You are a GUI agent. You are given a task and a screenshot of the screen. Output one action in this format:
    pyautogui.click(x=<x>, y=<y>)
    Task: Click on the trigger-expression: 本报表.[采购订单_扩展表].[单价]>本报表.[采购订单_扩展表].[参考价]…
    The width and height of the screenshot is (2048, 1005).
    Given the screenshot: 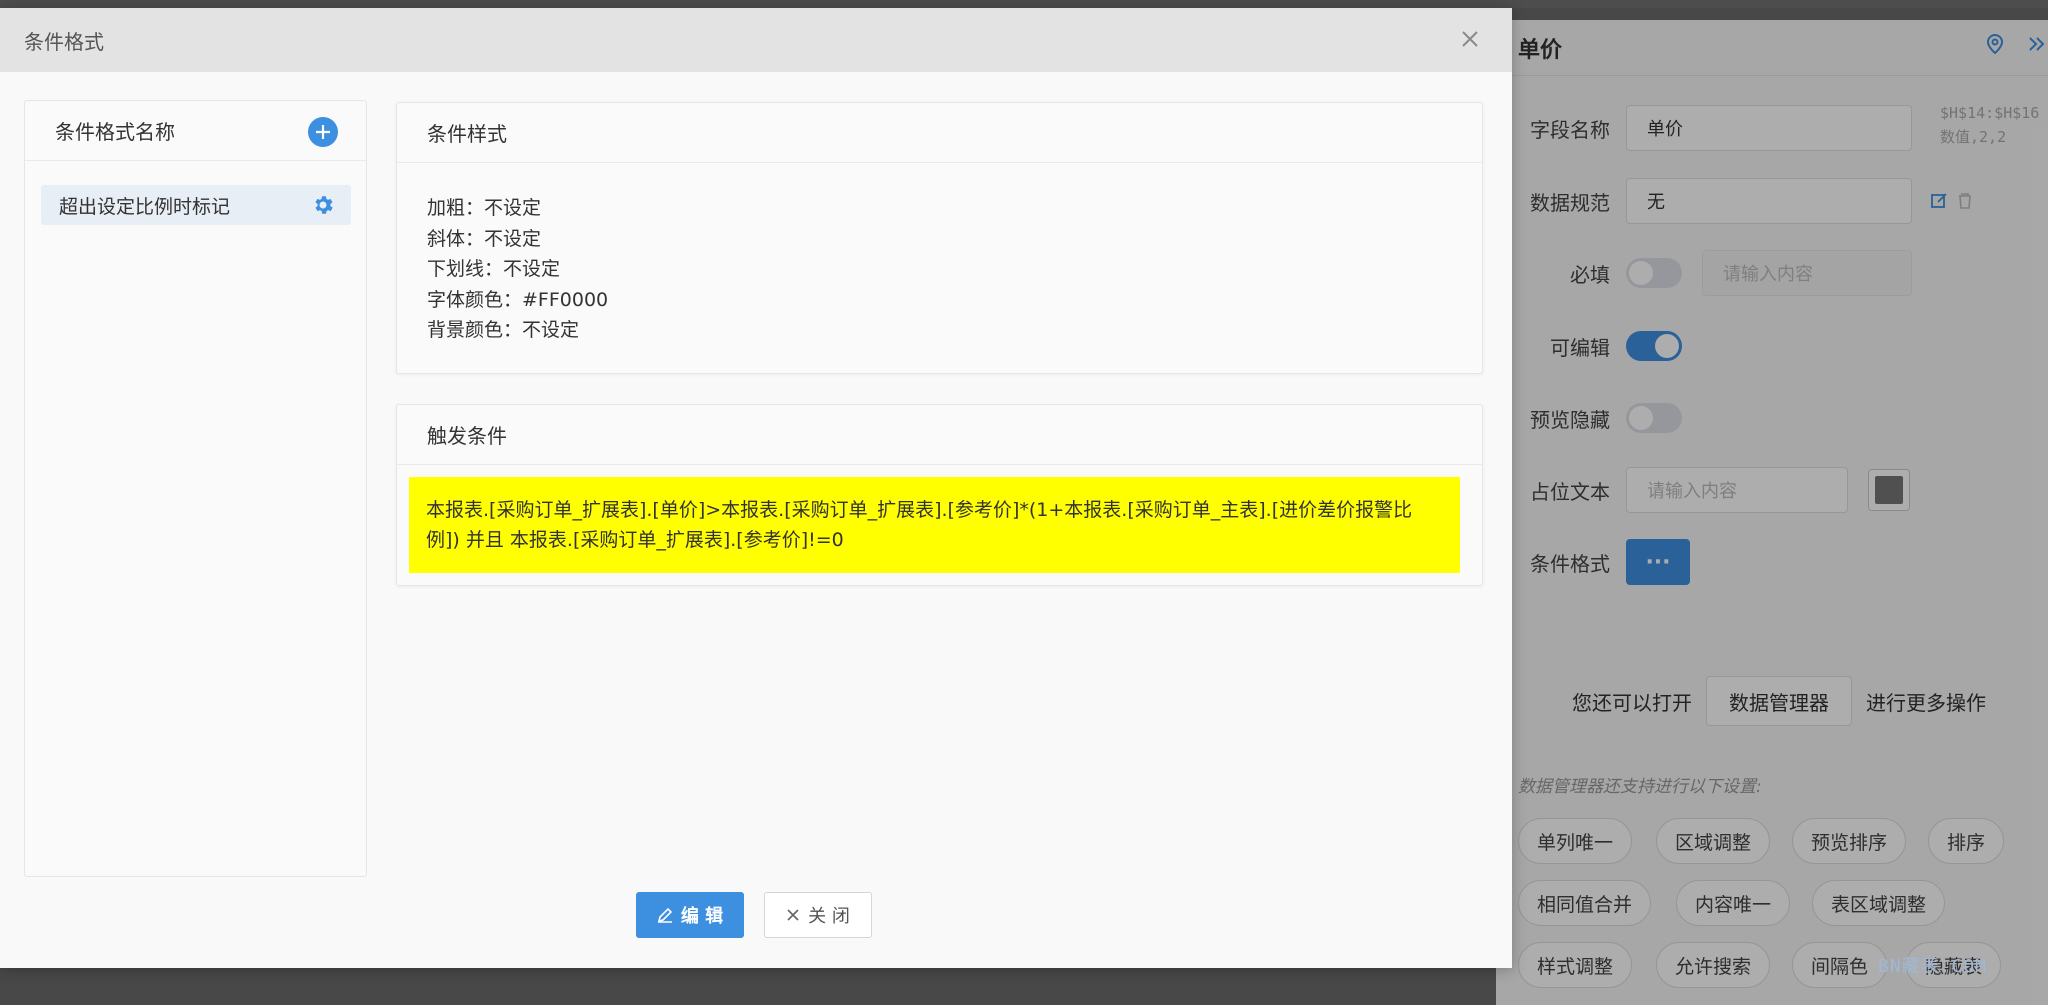 What is the action you would take?
    pyautogui.click(x=934, y=525)
    